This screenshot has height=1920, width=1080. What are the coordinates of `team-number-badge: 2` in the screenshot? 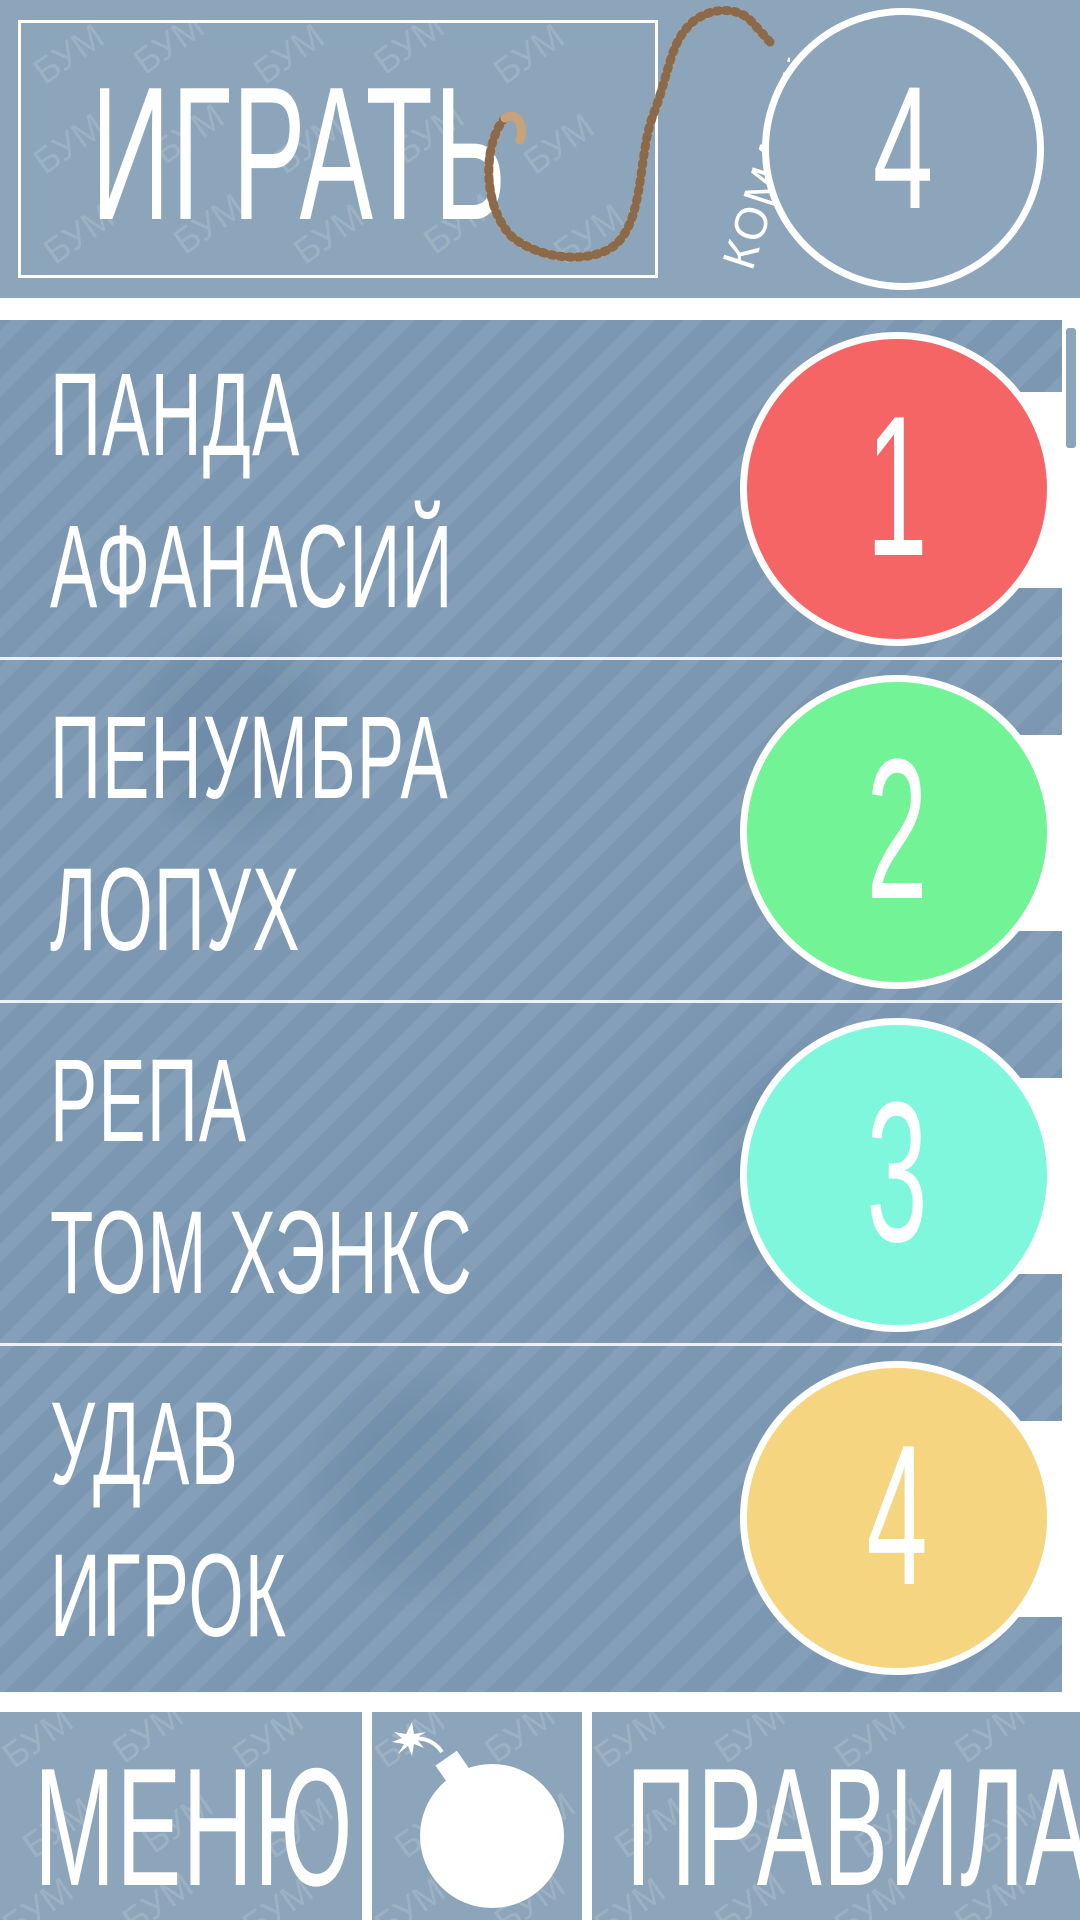 It's located at (897, 832).